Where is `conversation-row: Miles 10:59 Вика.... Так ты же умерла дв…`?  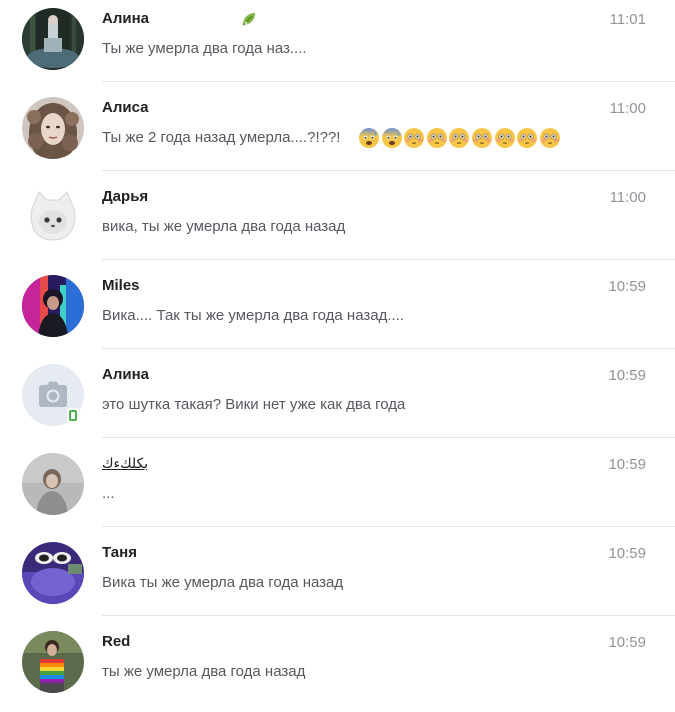 conversation-row: Miles 10:59 Вика.... Так ты же умерла дв… is located at coordinates (337, 311).